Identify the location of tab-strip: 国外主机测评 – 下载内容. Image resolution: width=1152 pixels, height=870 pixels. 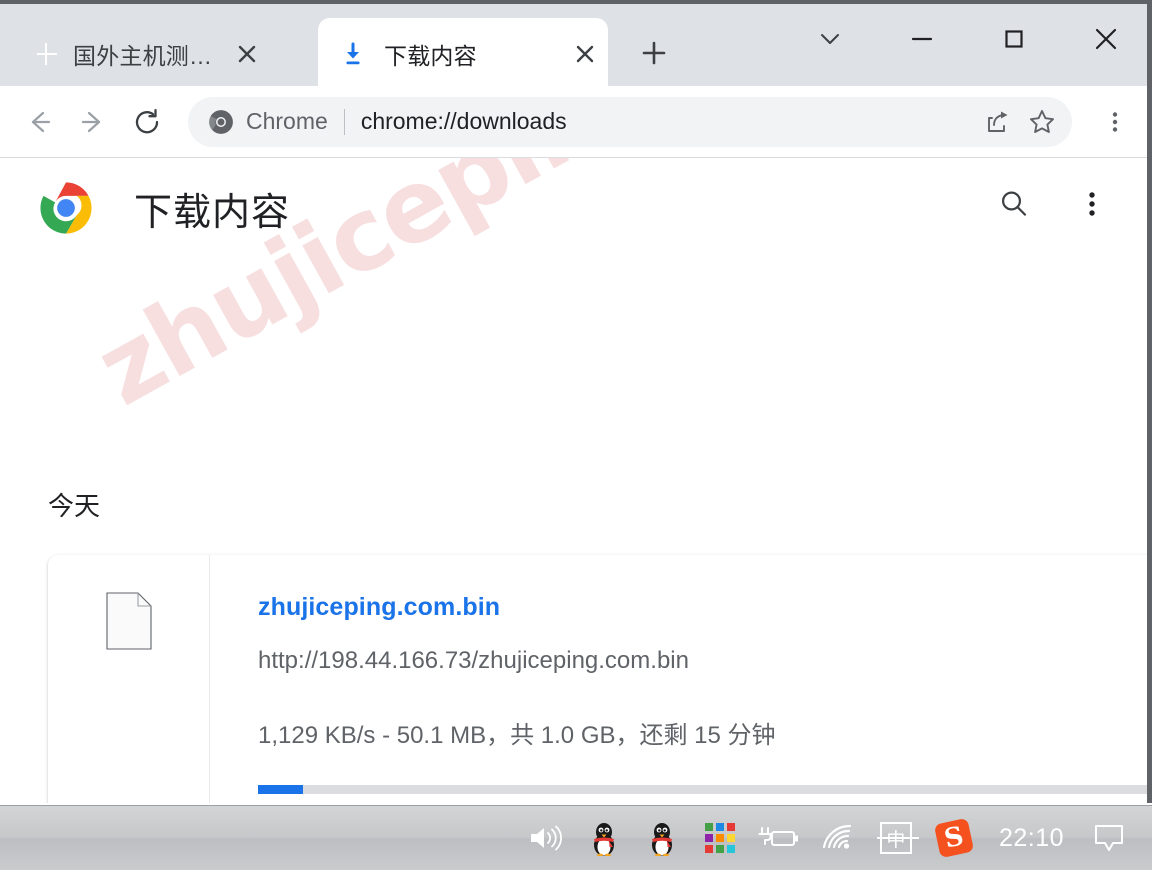
(576, 45).